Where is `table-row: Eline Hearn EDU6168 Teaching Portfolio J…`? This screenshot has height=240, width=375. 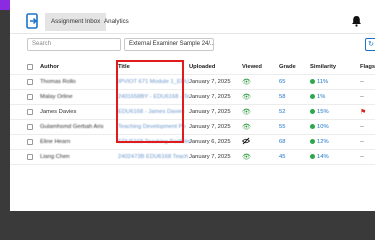
table-row: Eline Hearn EDU6168 Teaching Portfolio J… is located at coordinates (192, 142).